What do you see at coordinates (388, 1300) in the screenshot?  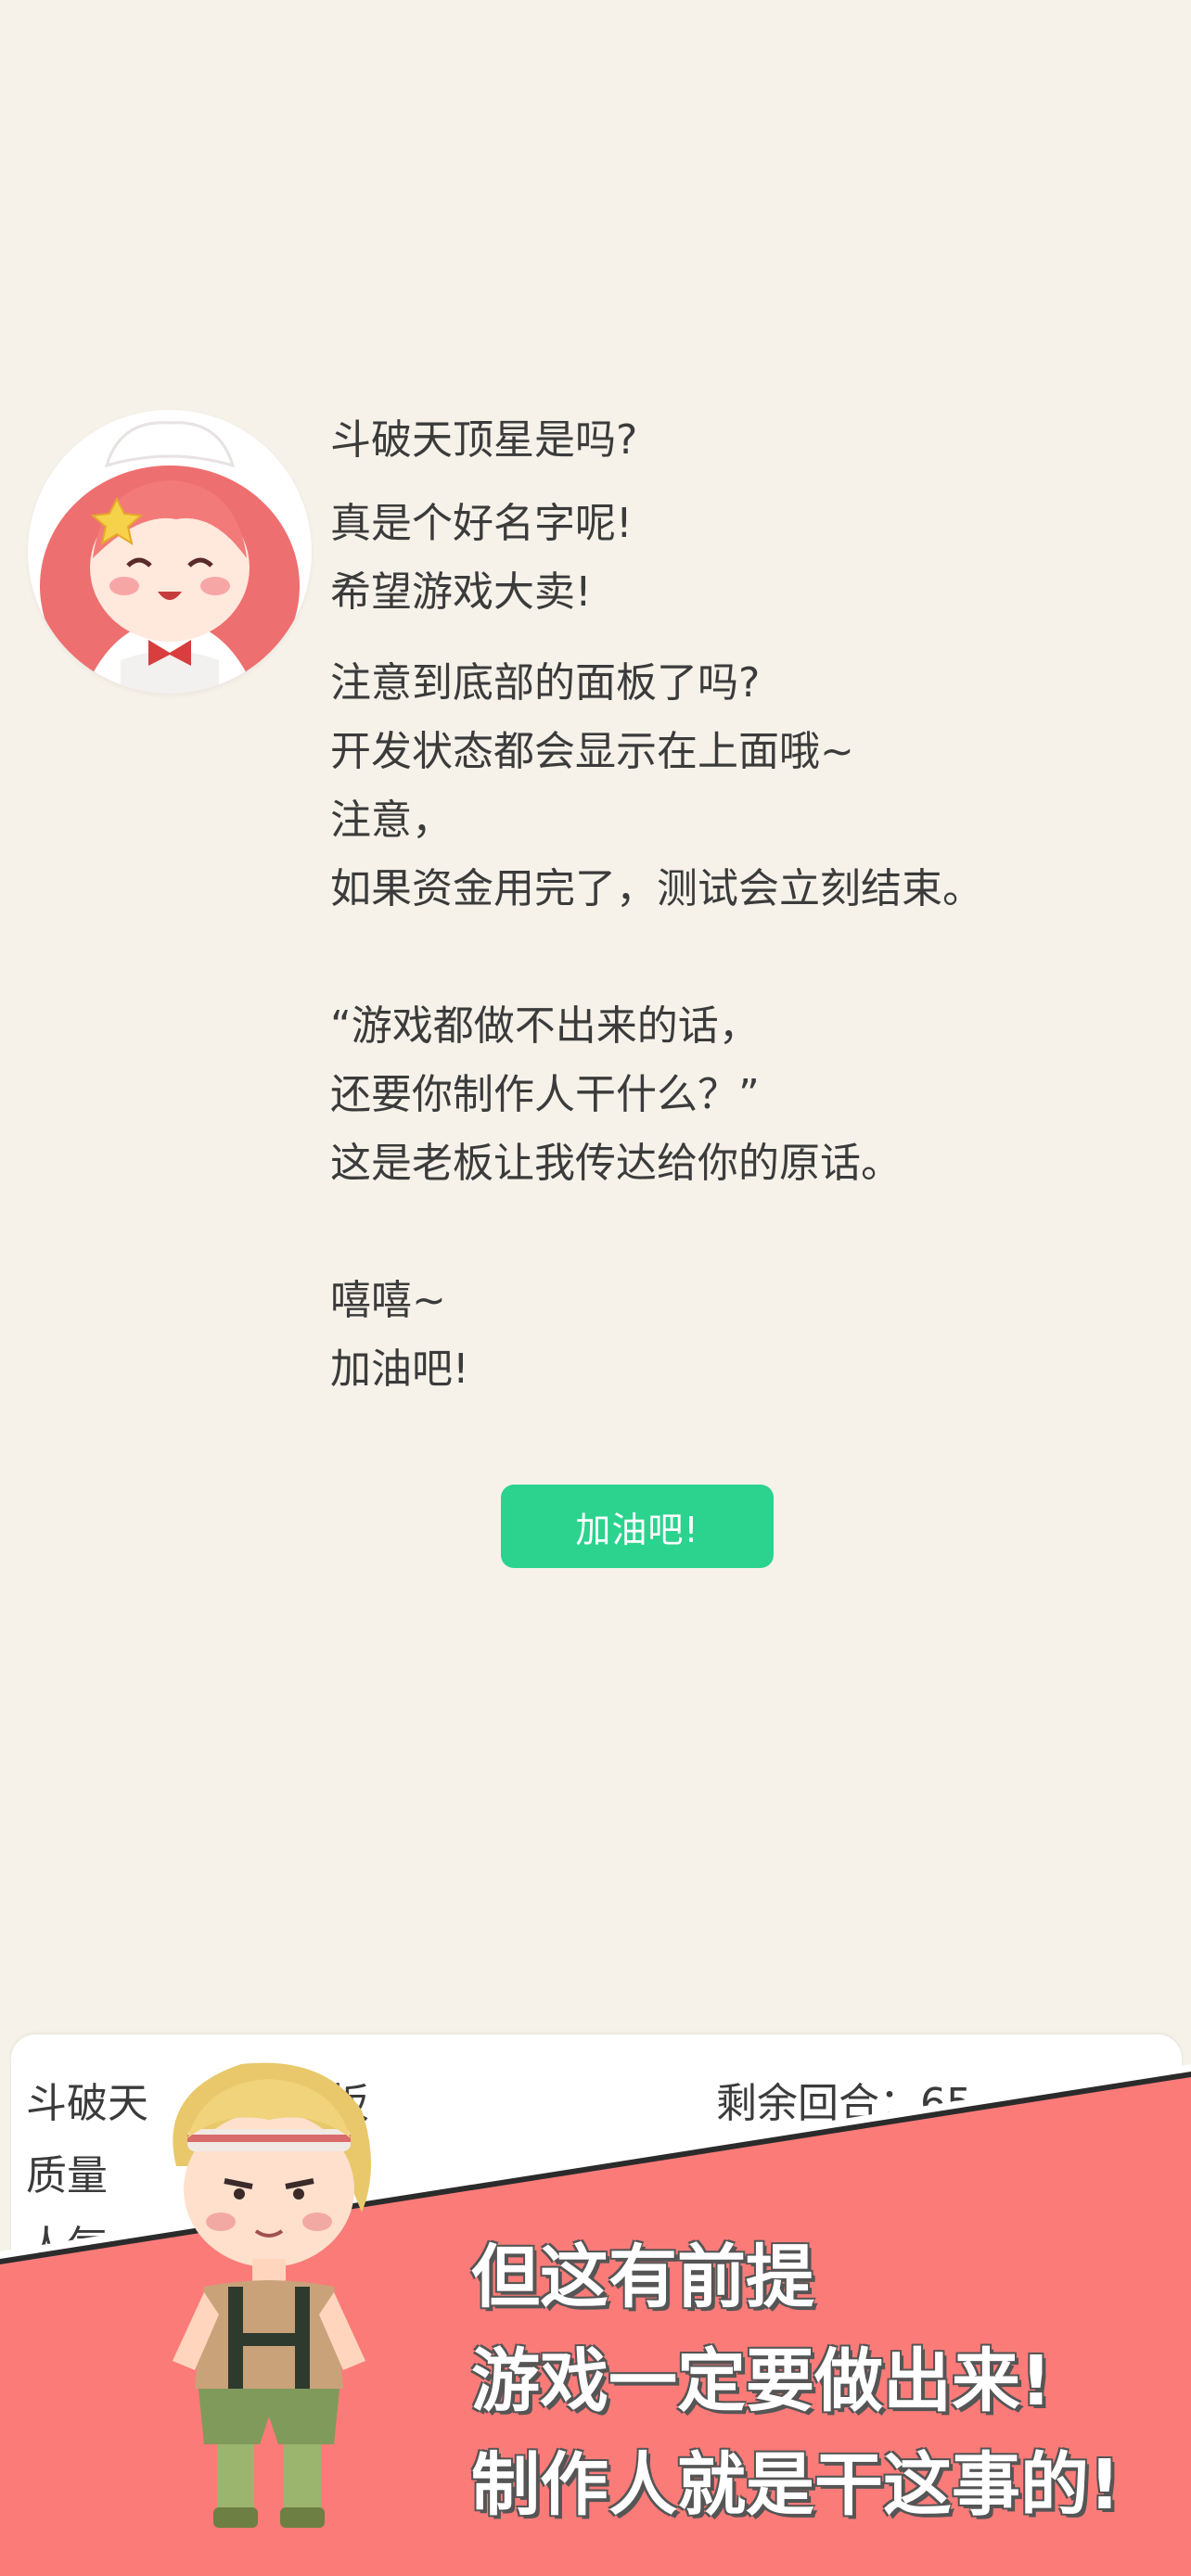 I see `dialog-line: 嘻嘻~` at bounding box center [388, 1300].